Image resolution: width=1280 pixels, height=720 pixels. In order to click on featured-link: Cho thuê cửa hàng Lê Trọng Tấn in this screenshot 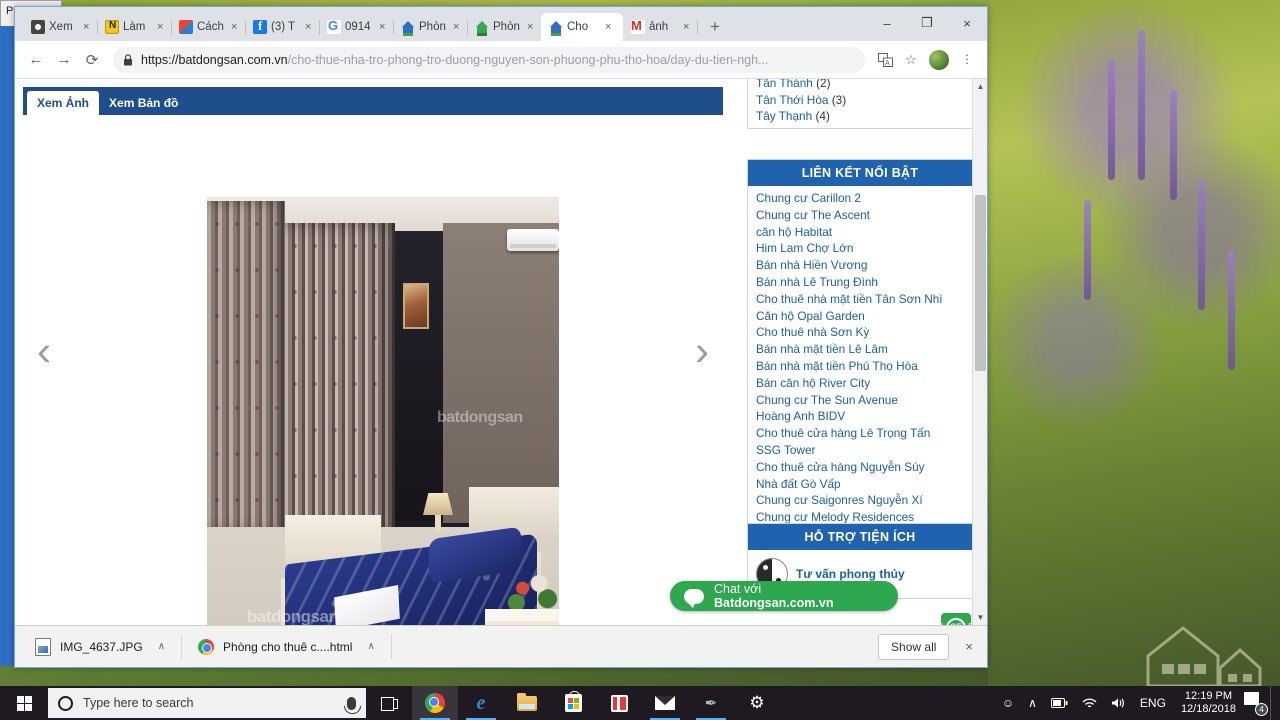, I will do `click(860, 433)`.